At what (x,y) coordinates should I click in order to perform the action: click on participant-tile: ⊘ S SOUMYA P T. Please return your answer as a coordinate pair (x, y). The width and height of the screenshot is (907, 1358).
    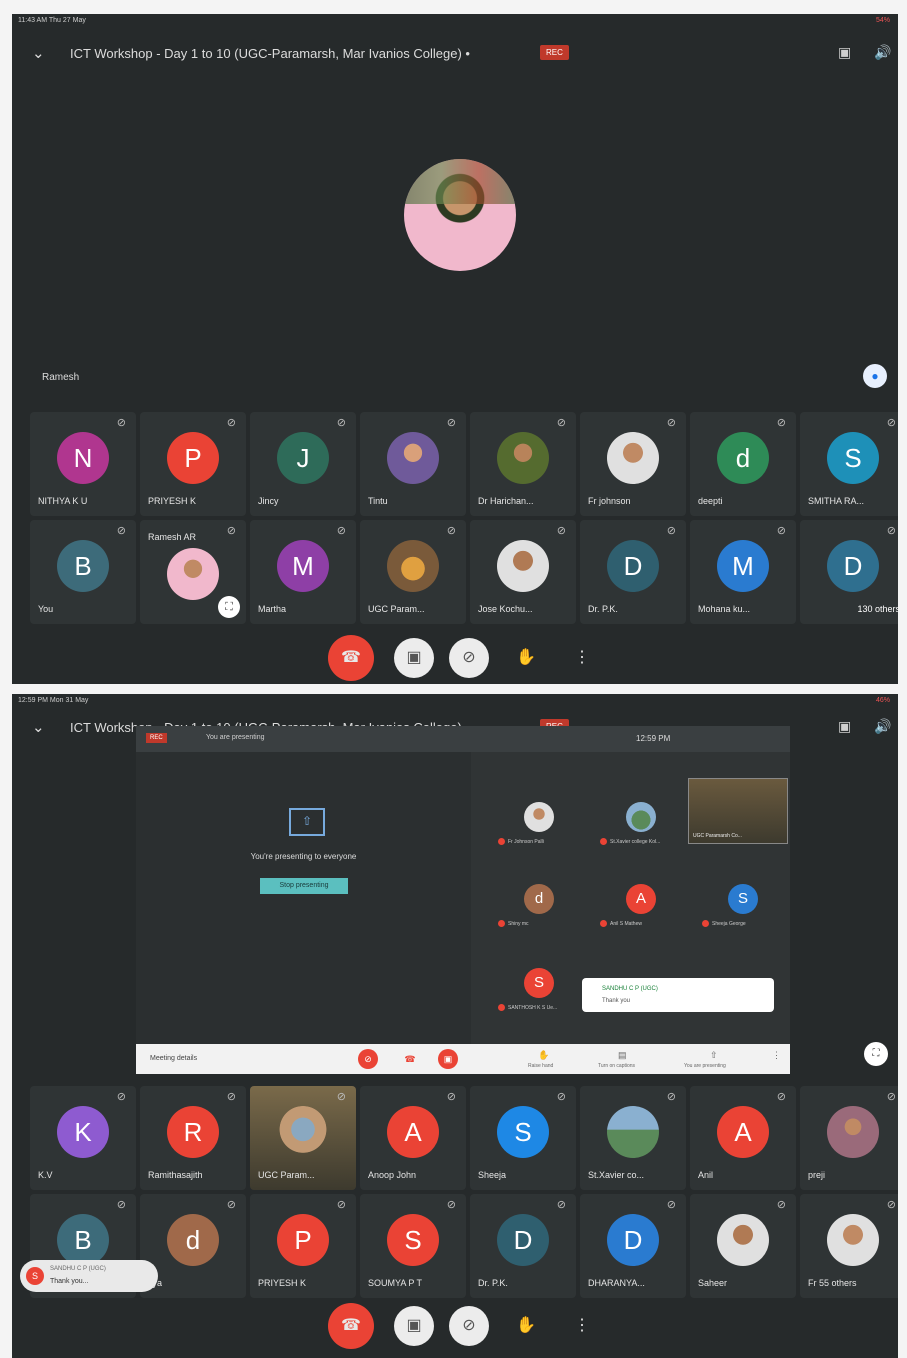
    Looking at the image, I should click on (413, 1246).